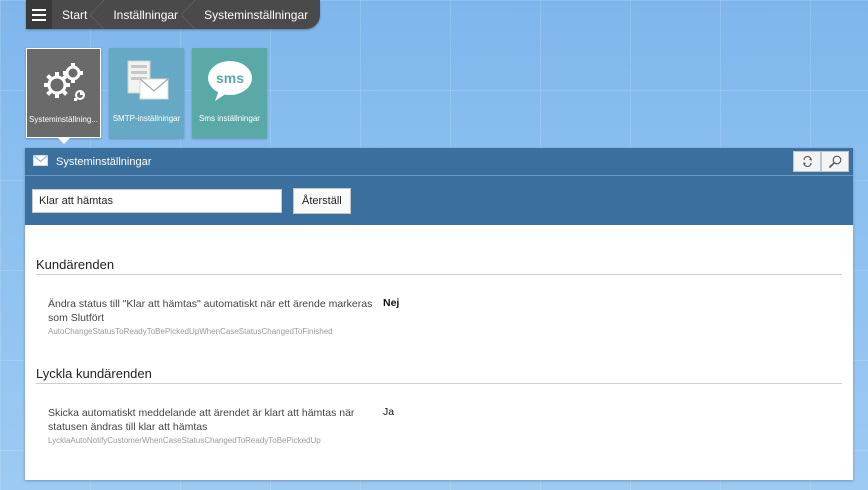  I want to click on section-title: Kundärenden, so click(439, 266).